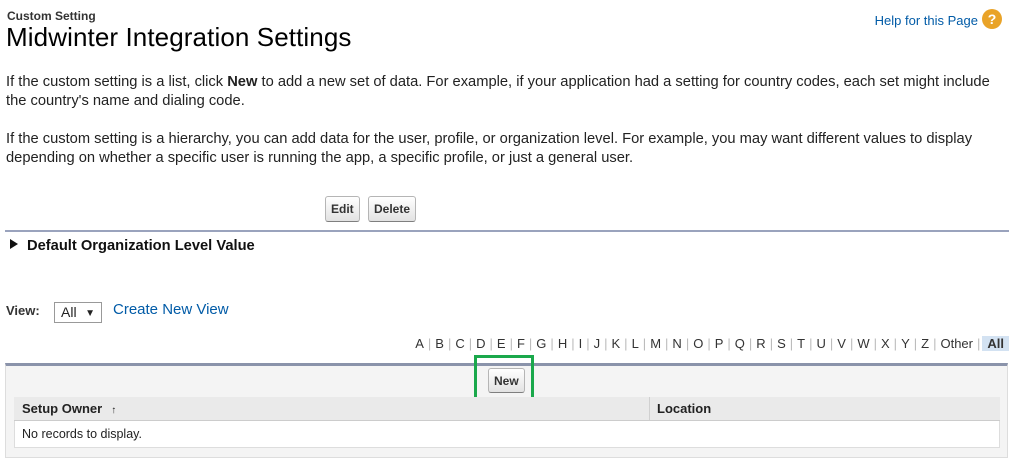 The height and width of the screenshot is (466, 1016). I want to click on column-header-location: Location, so click(684, 408).